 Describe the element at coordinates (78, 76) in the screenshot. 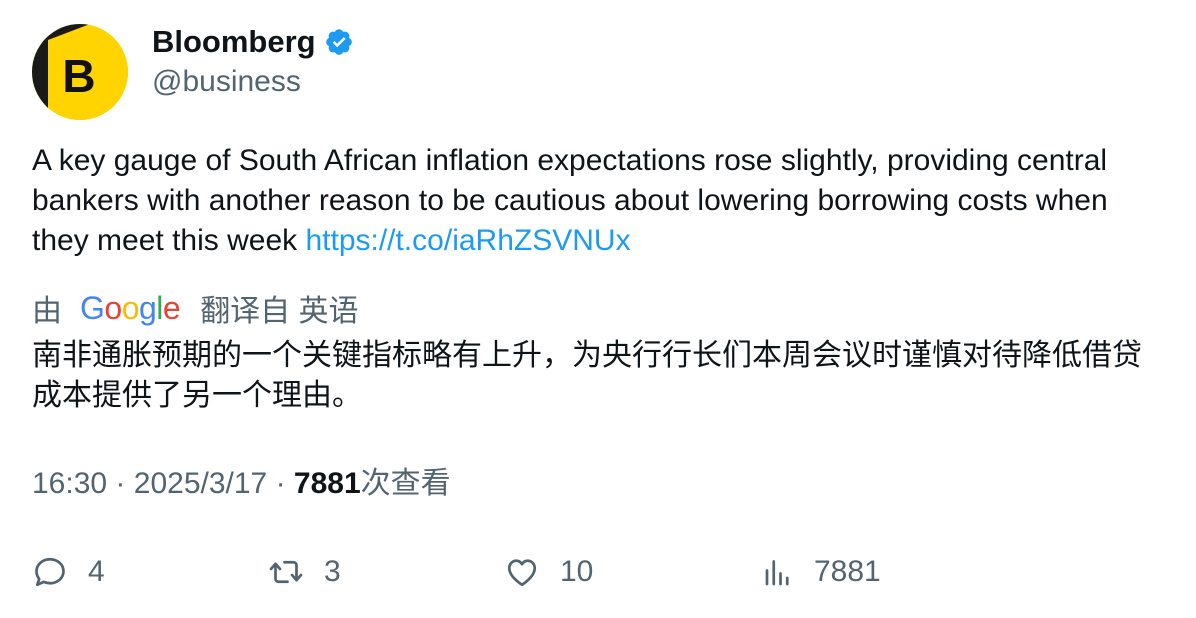

I see `avatar-letter: B` at that location.